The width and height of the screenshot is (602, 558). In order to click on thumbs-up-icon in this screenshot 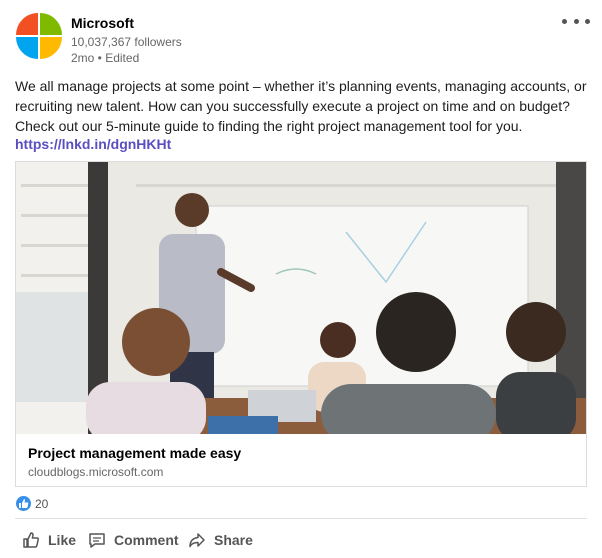, I will do `click(31, 540)`.